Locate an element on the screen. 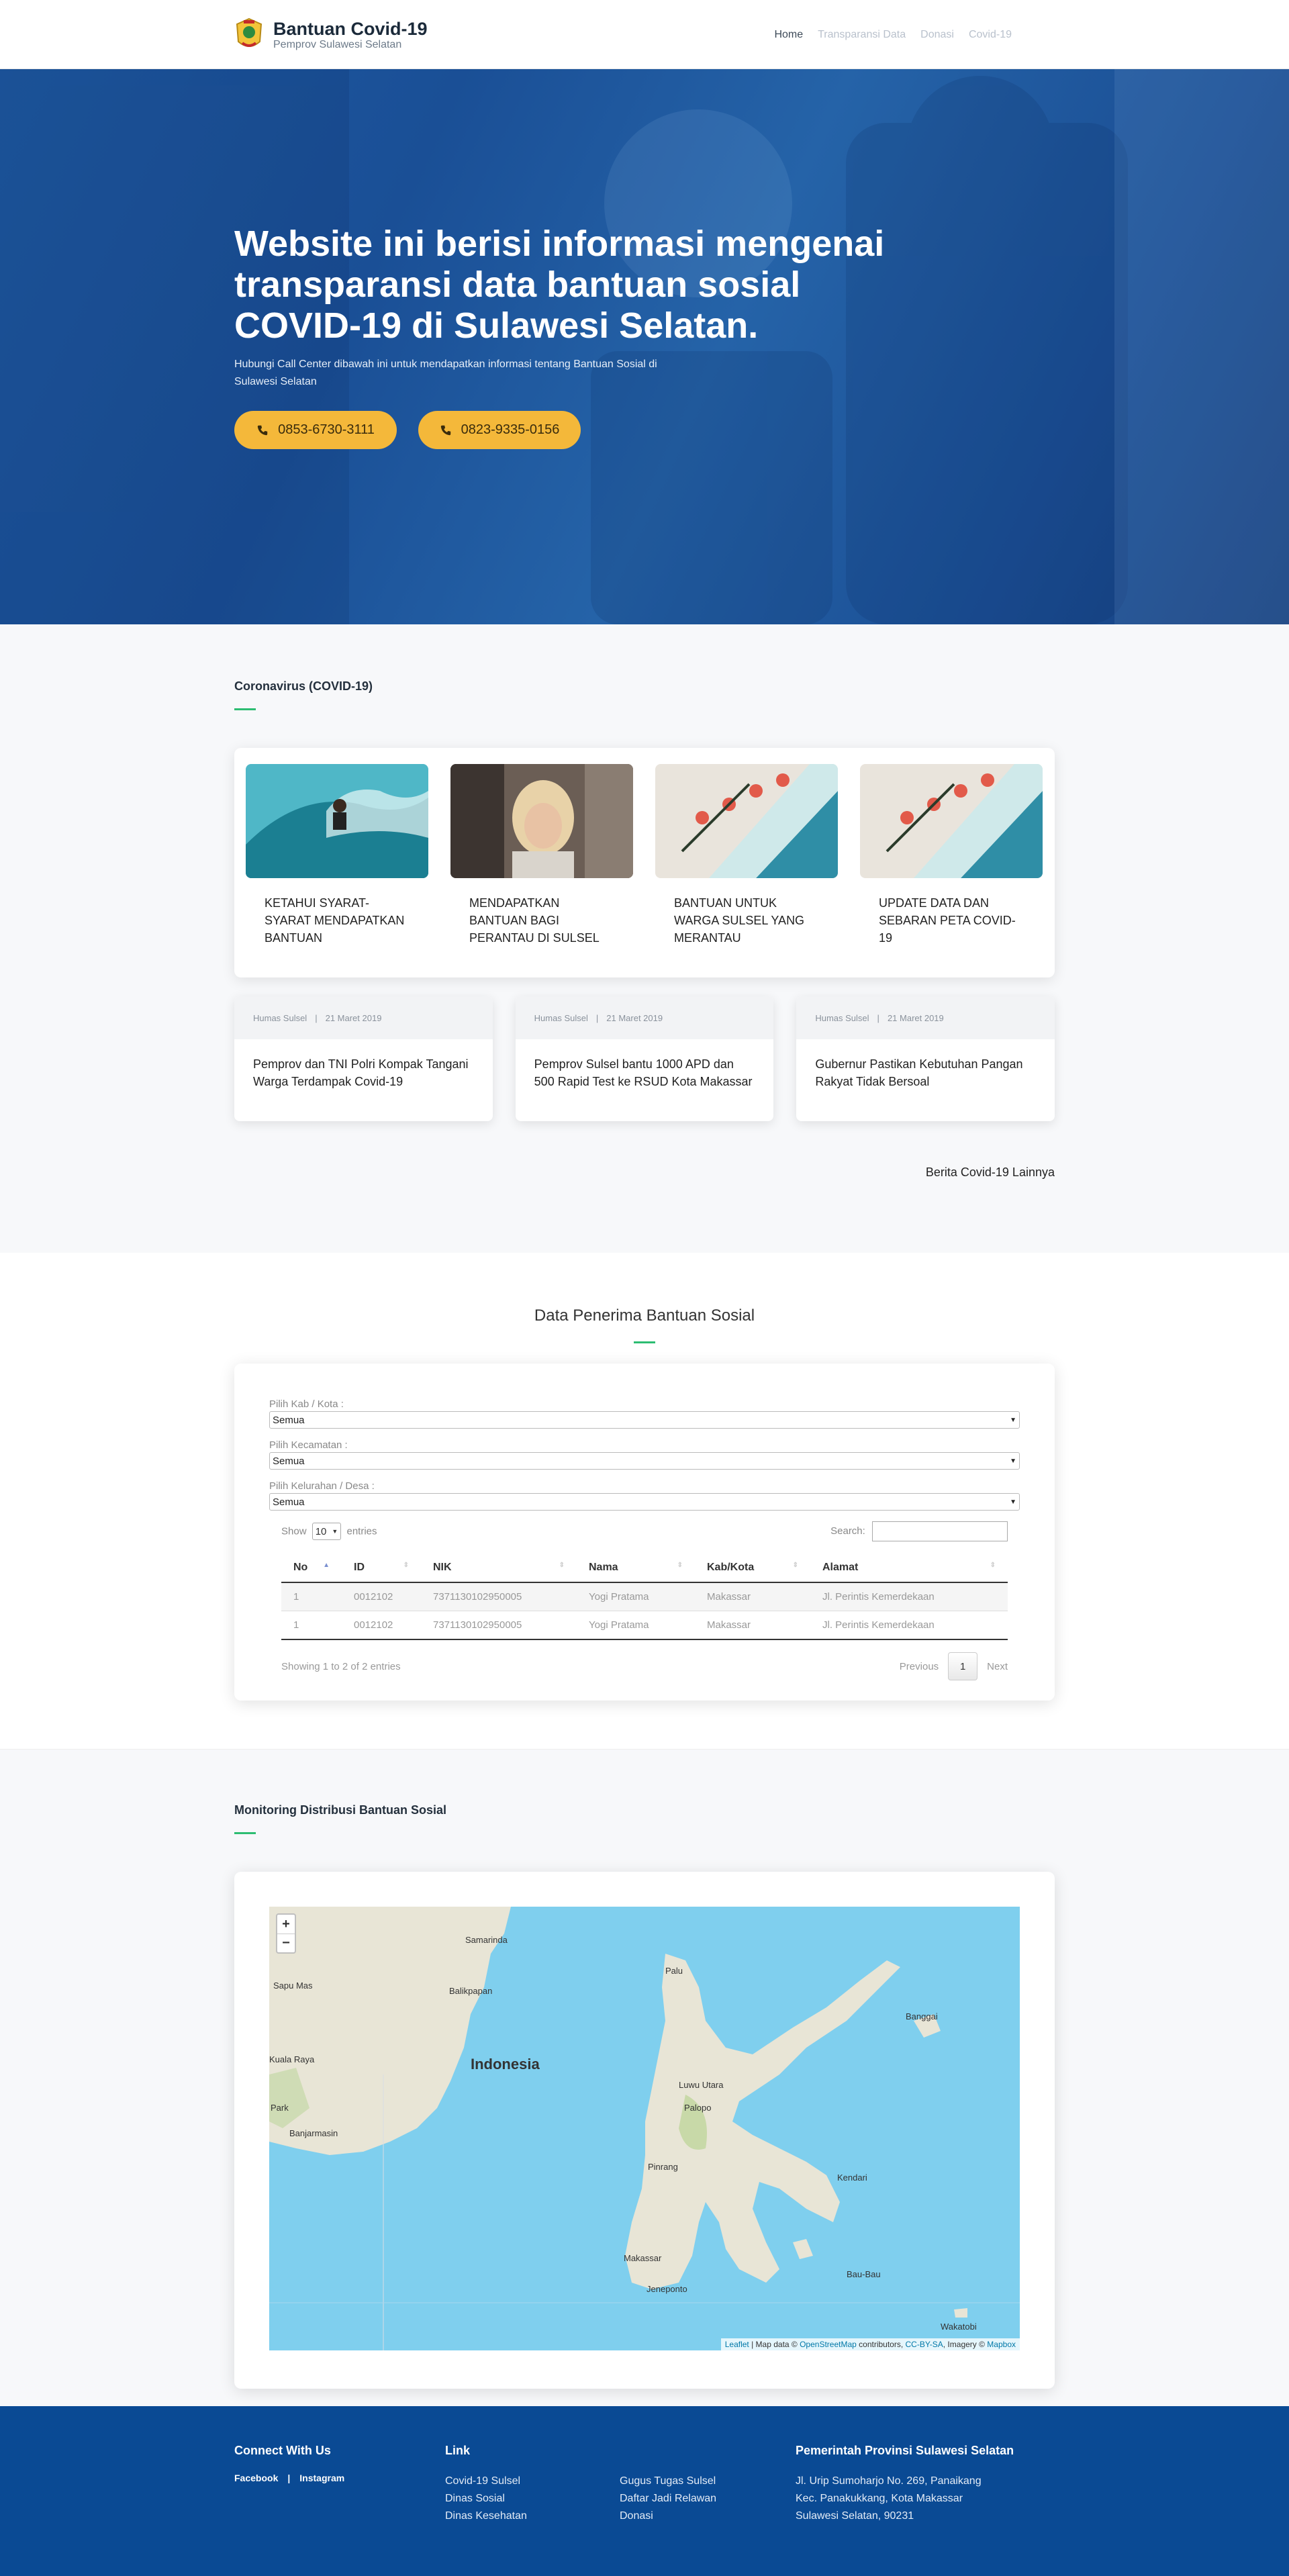 The height and width of the screenshot is (2576, 1289). entries-label: entries is located at coordinates (361, 1531).